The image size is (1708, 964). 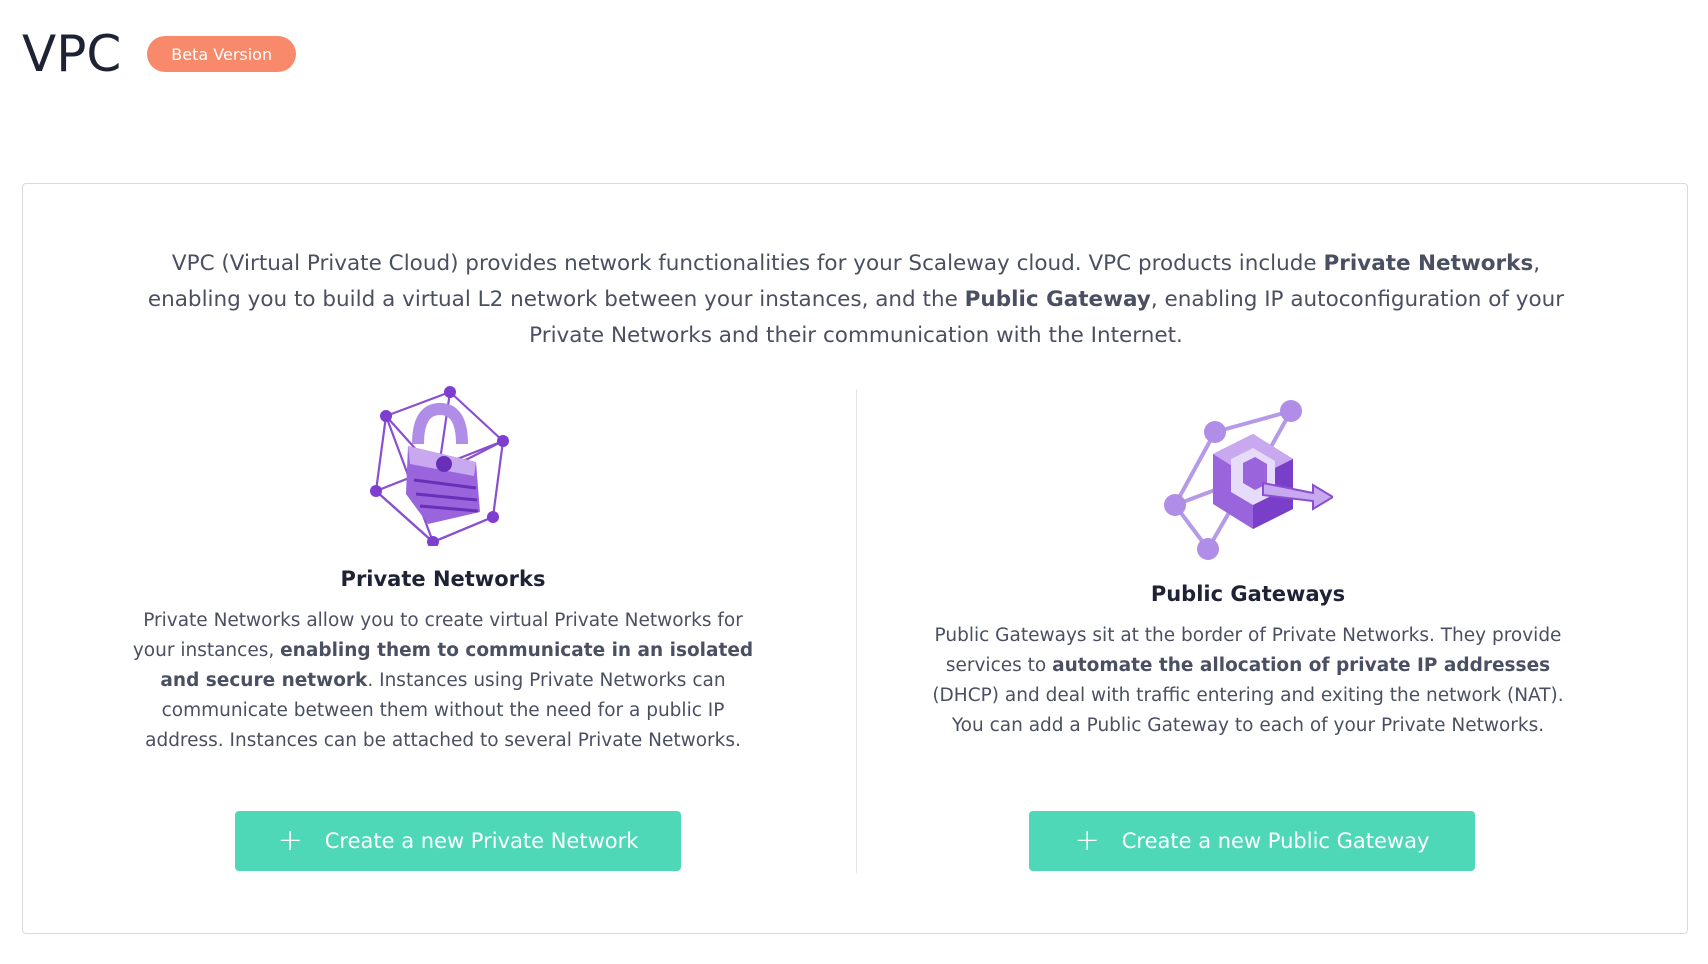 What do you see at coordinates (443, 579) in the screenshot?
I see `private-networks-title: Private Networks` at bounding box center [443, 579].